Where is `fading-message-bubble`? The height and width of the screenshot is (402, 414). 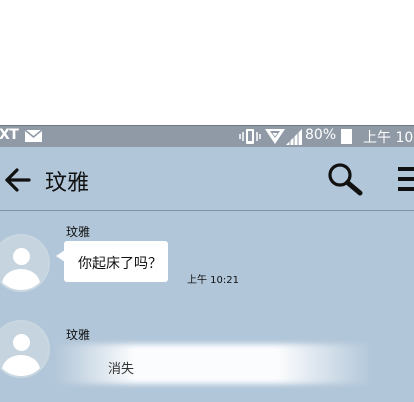
fading-message-bubble is located at coordinates (214, 364).